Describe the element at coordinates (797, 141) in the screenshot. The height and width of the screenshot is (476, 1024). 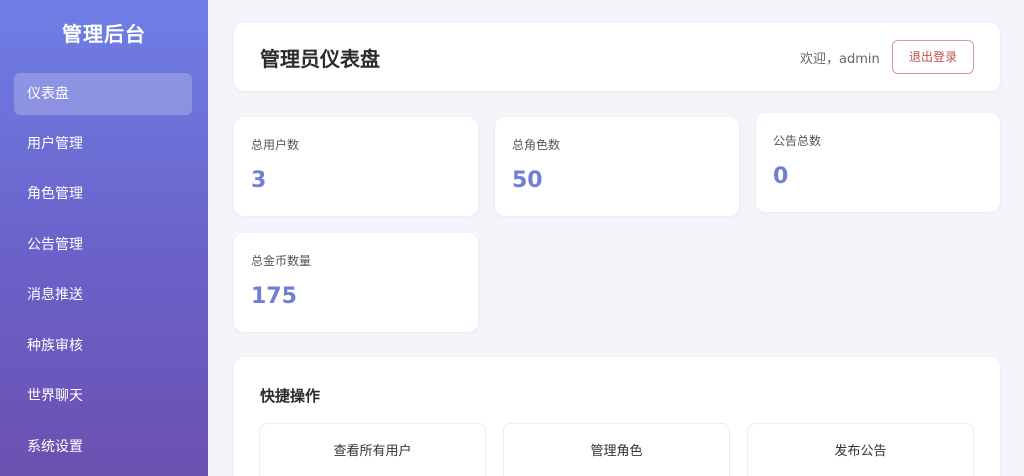
I see `stat-label: 公告总数` at that location.